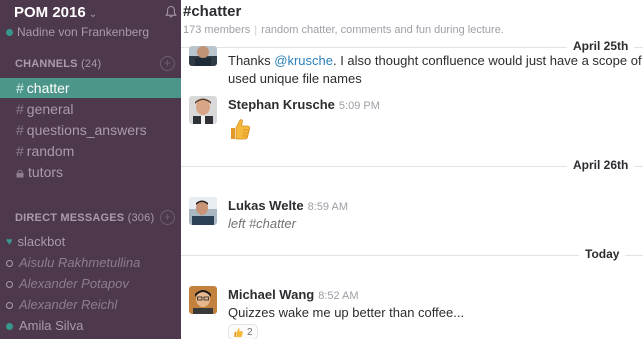 Image resolution: width=643 pixels, height=339 pixels. Describe the element at coordinates (83, 32) in the screenshot. I see `current-user-name: Nadine von Frankenberg` at that location.